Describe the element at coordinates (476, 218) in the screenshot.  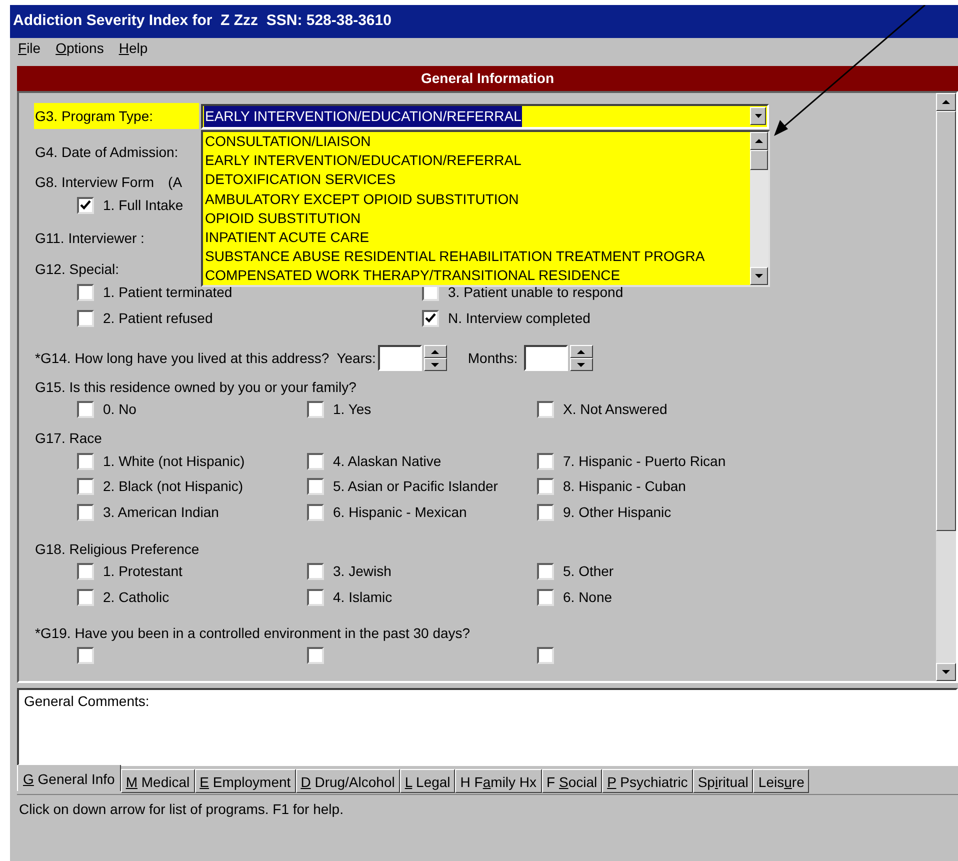
I see `dropdown-option: OPIOID SUBSTITUTION` at that location.